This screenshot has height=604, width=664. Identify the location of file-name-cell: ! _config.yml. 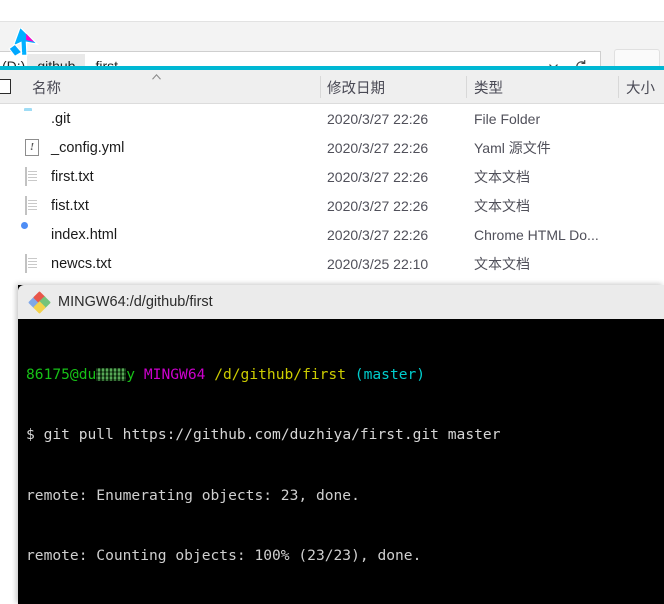
(74, 147).